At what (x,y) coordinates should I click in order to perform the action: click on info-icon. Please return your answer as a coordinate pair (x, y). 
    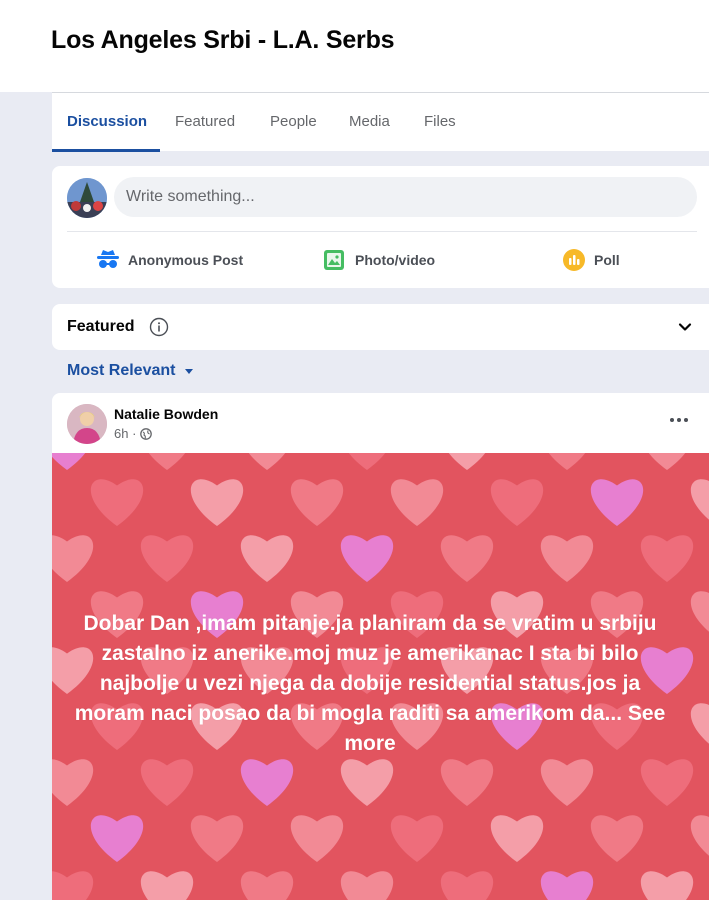
    Looking at the image, I should click on (159, 327).